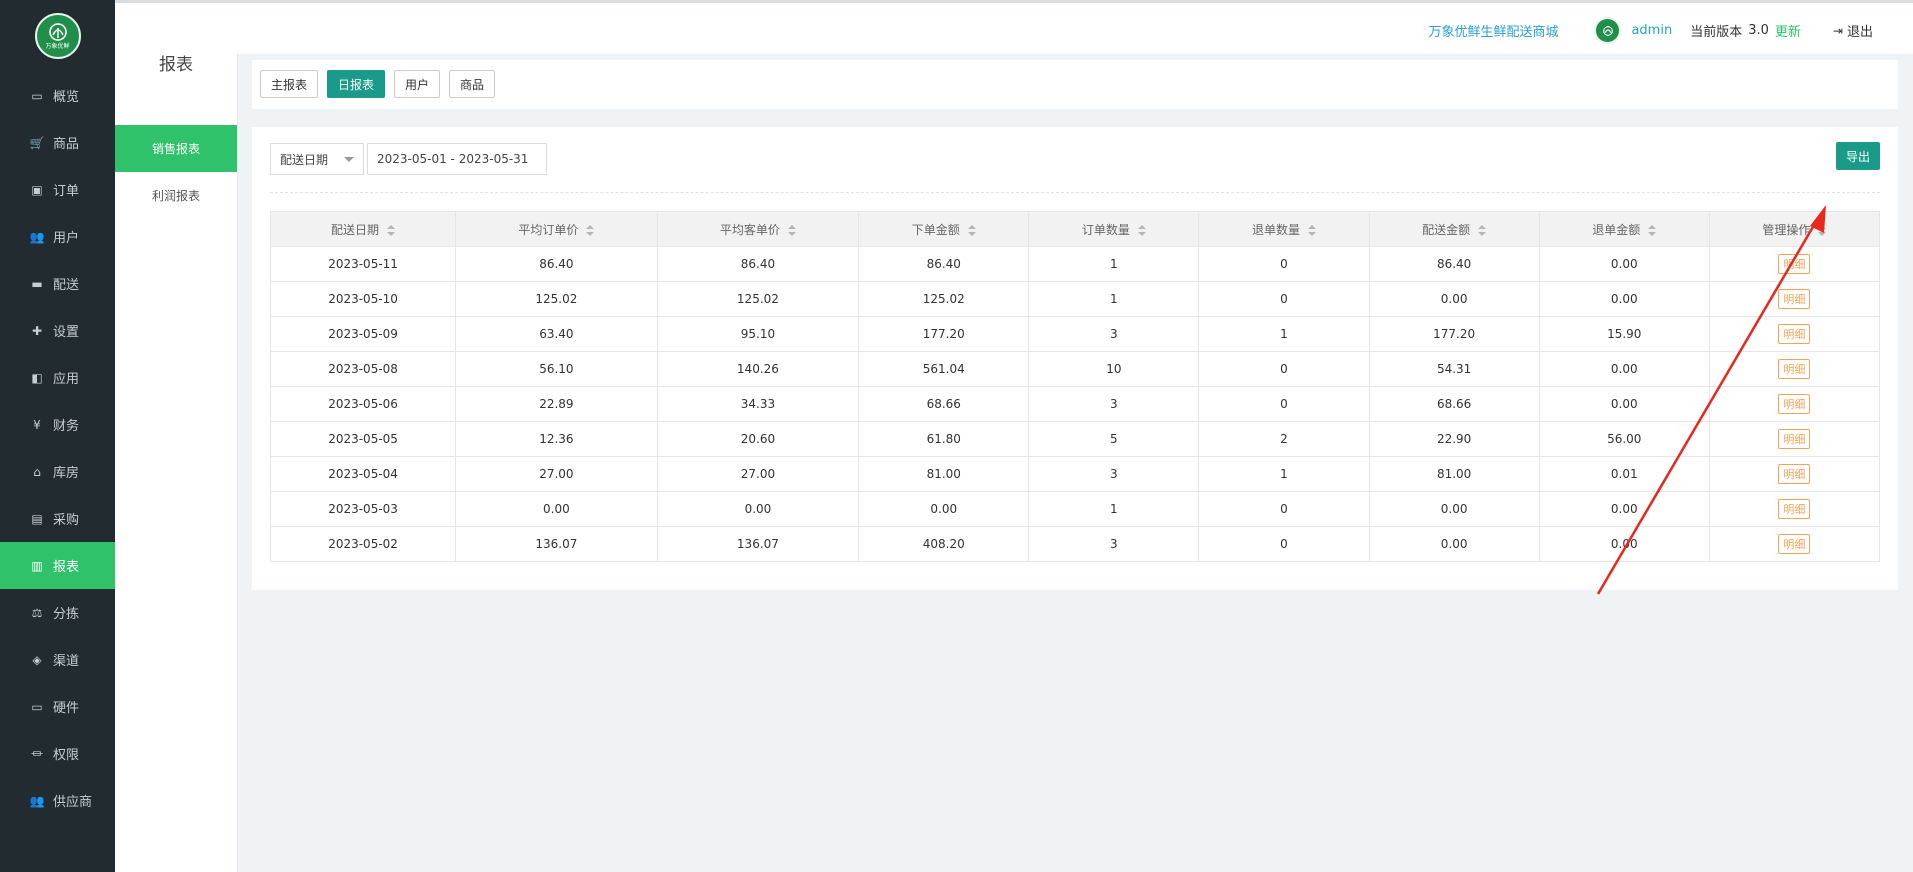 This screenshot has height=872, width=1913. Describe the element at coordinates (57, 95) in the screenshot. I see `sidebar-item-0: ▭ 概览` at that location.